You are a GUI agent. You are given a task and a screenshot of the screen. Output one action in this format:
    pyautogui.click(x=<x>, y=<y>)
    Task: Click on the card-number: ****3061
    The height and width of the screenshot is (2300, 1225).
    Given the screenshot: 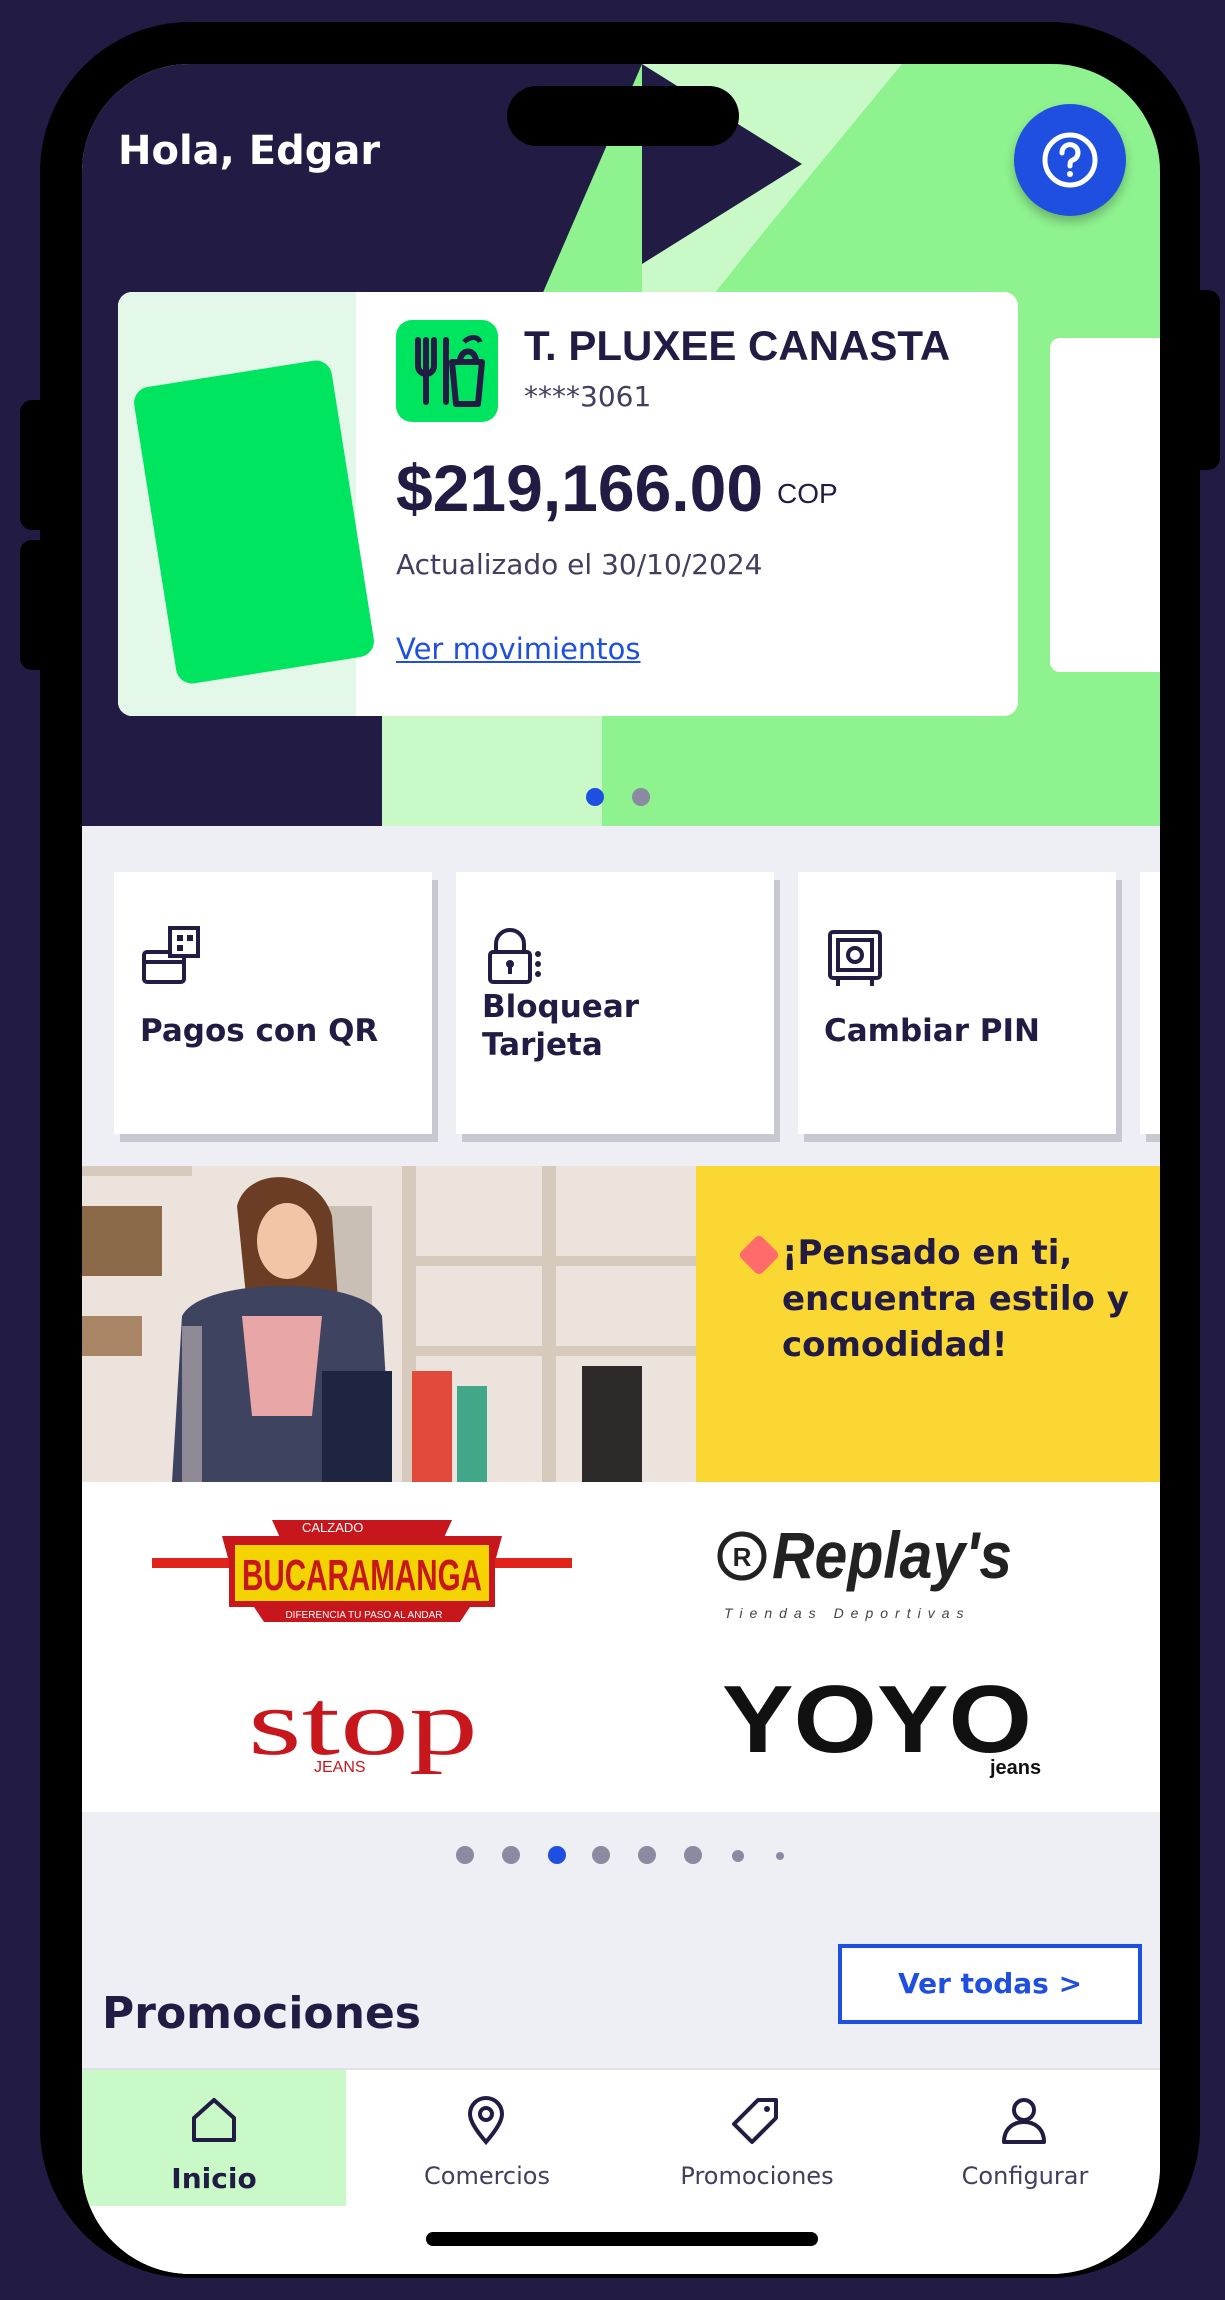 What is the action you would take?
    pyautogui.click(x=588, y=396)
    